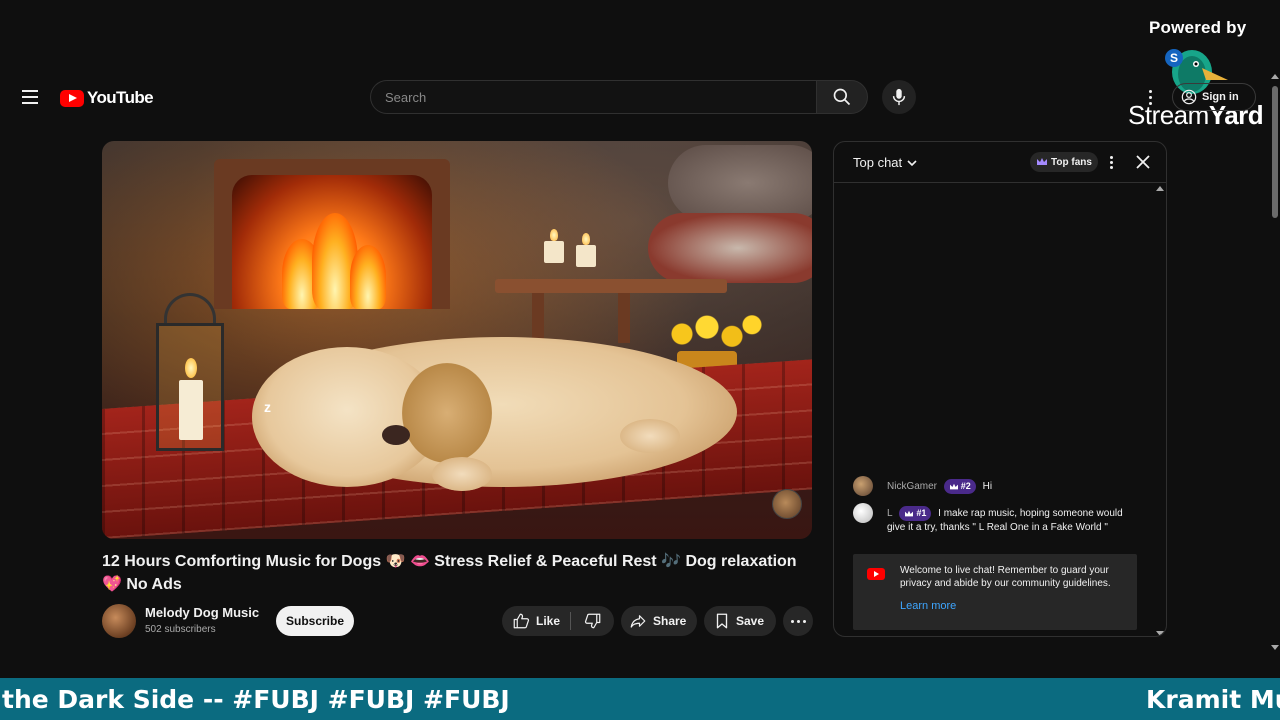  What do you see at coordinates (190, 378) in the screenshot?
I see `lantern` at bounding box center [190, 378].